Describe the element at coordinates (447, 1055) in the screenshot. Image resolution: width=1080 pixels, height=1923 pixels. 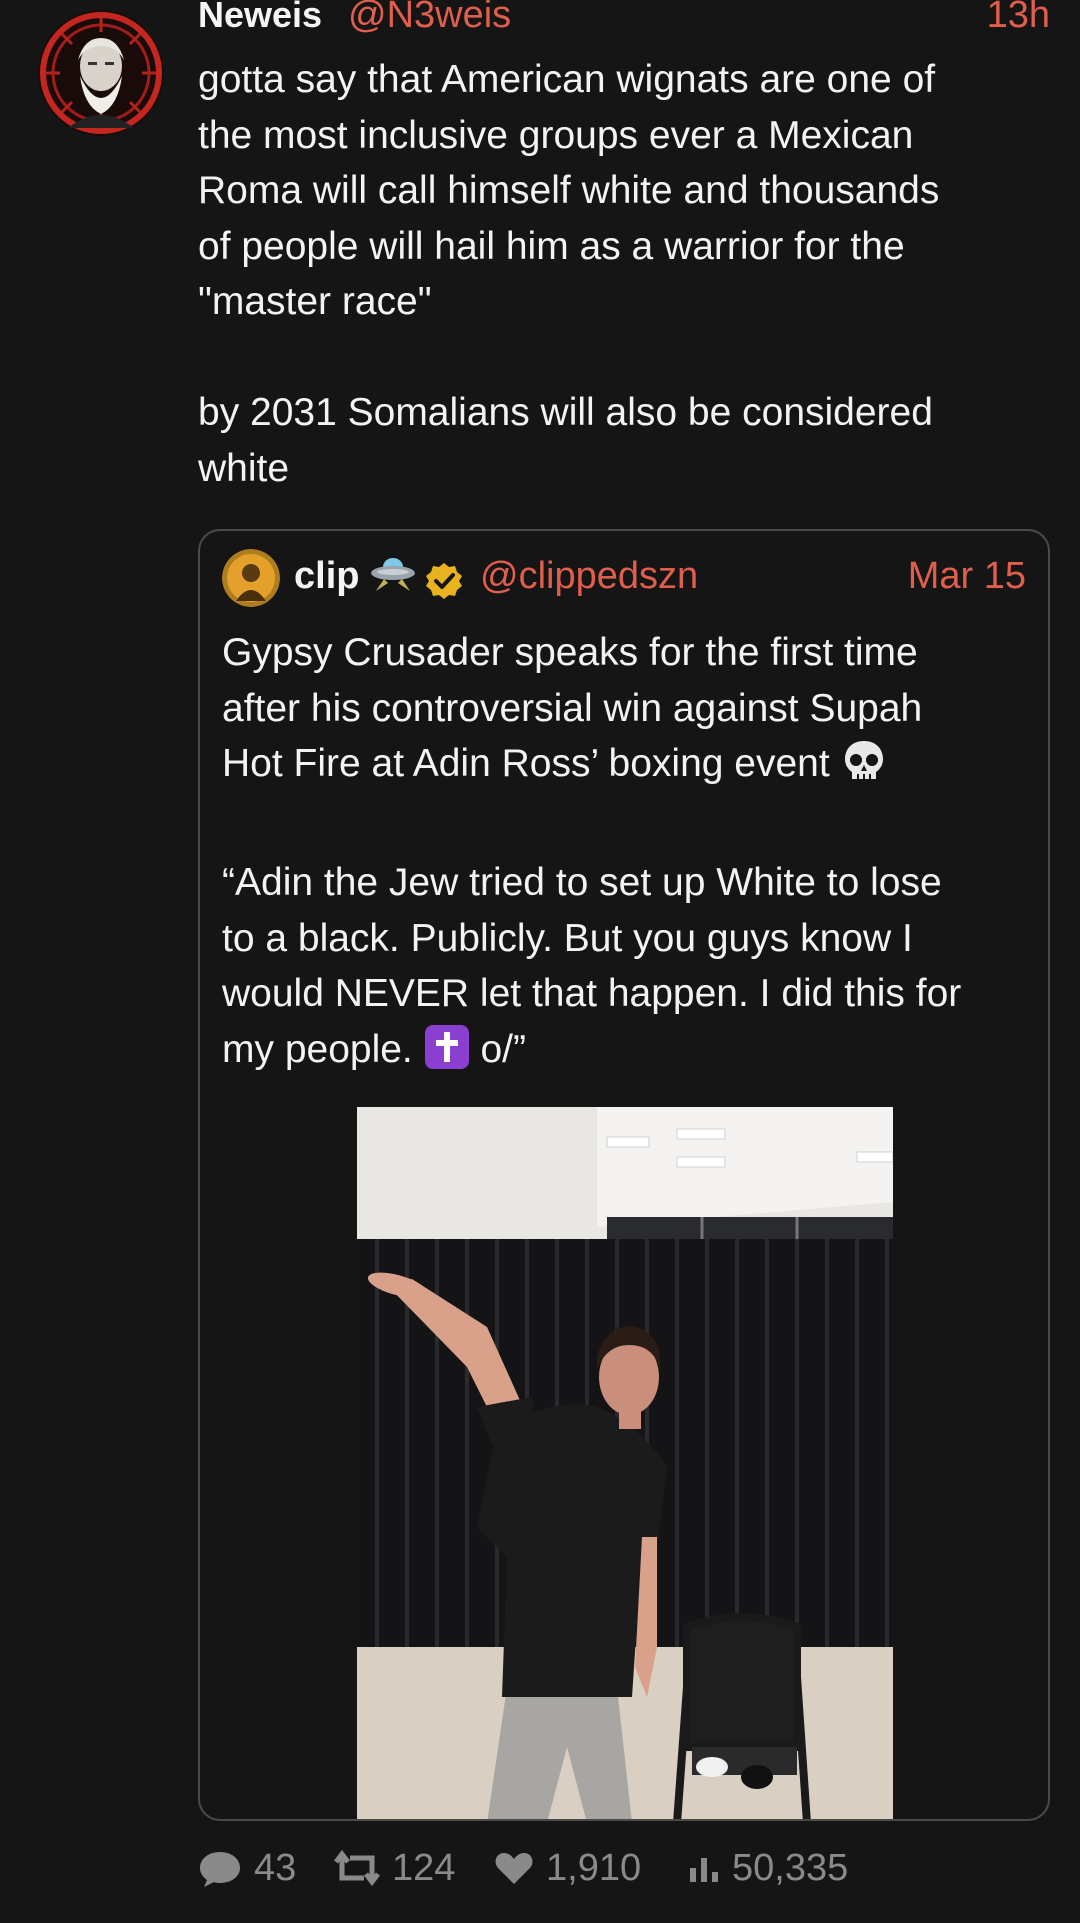
I see `latin-cross-icon` at that location.